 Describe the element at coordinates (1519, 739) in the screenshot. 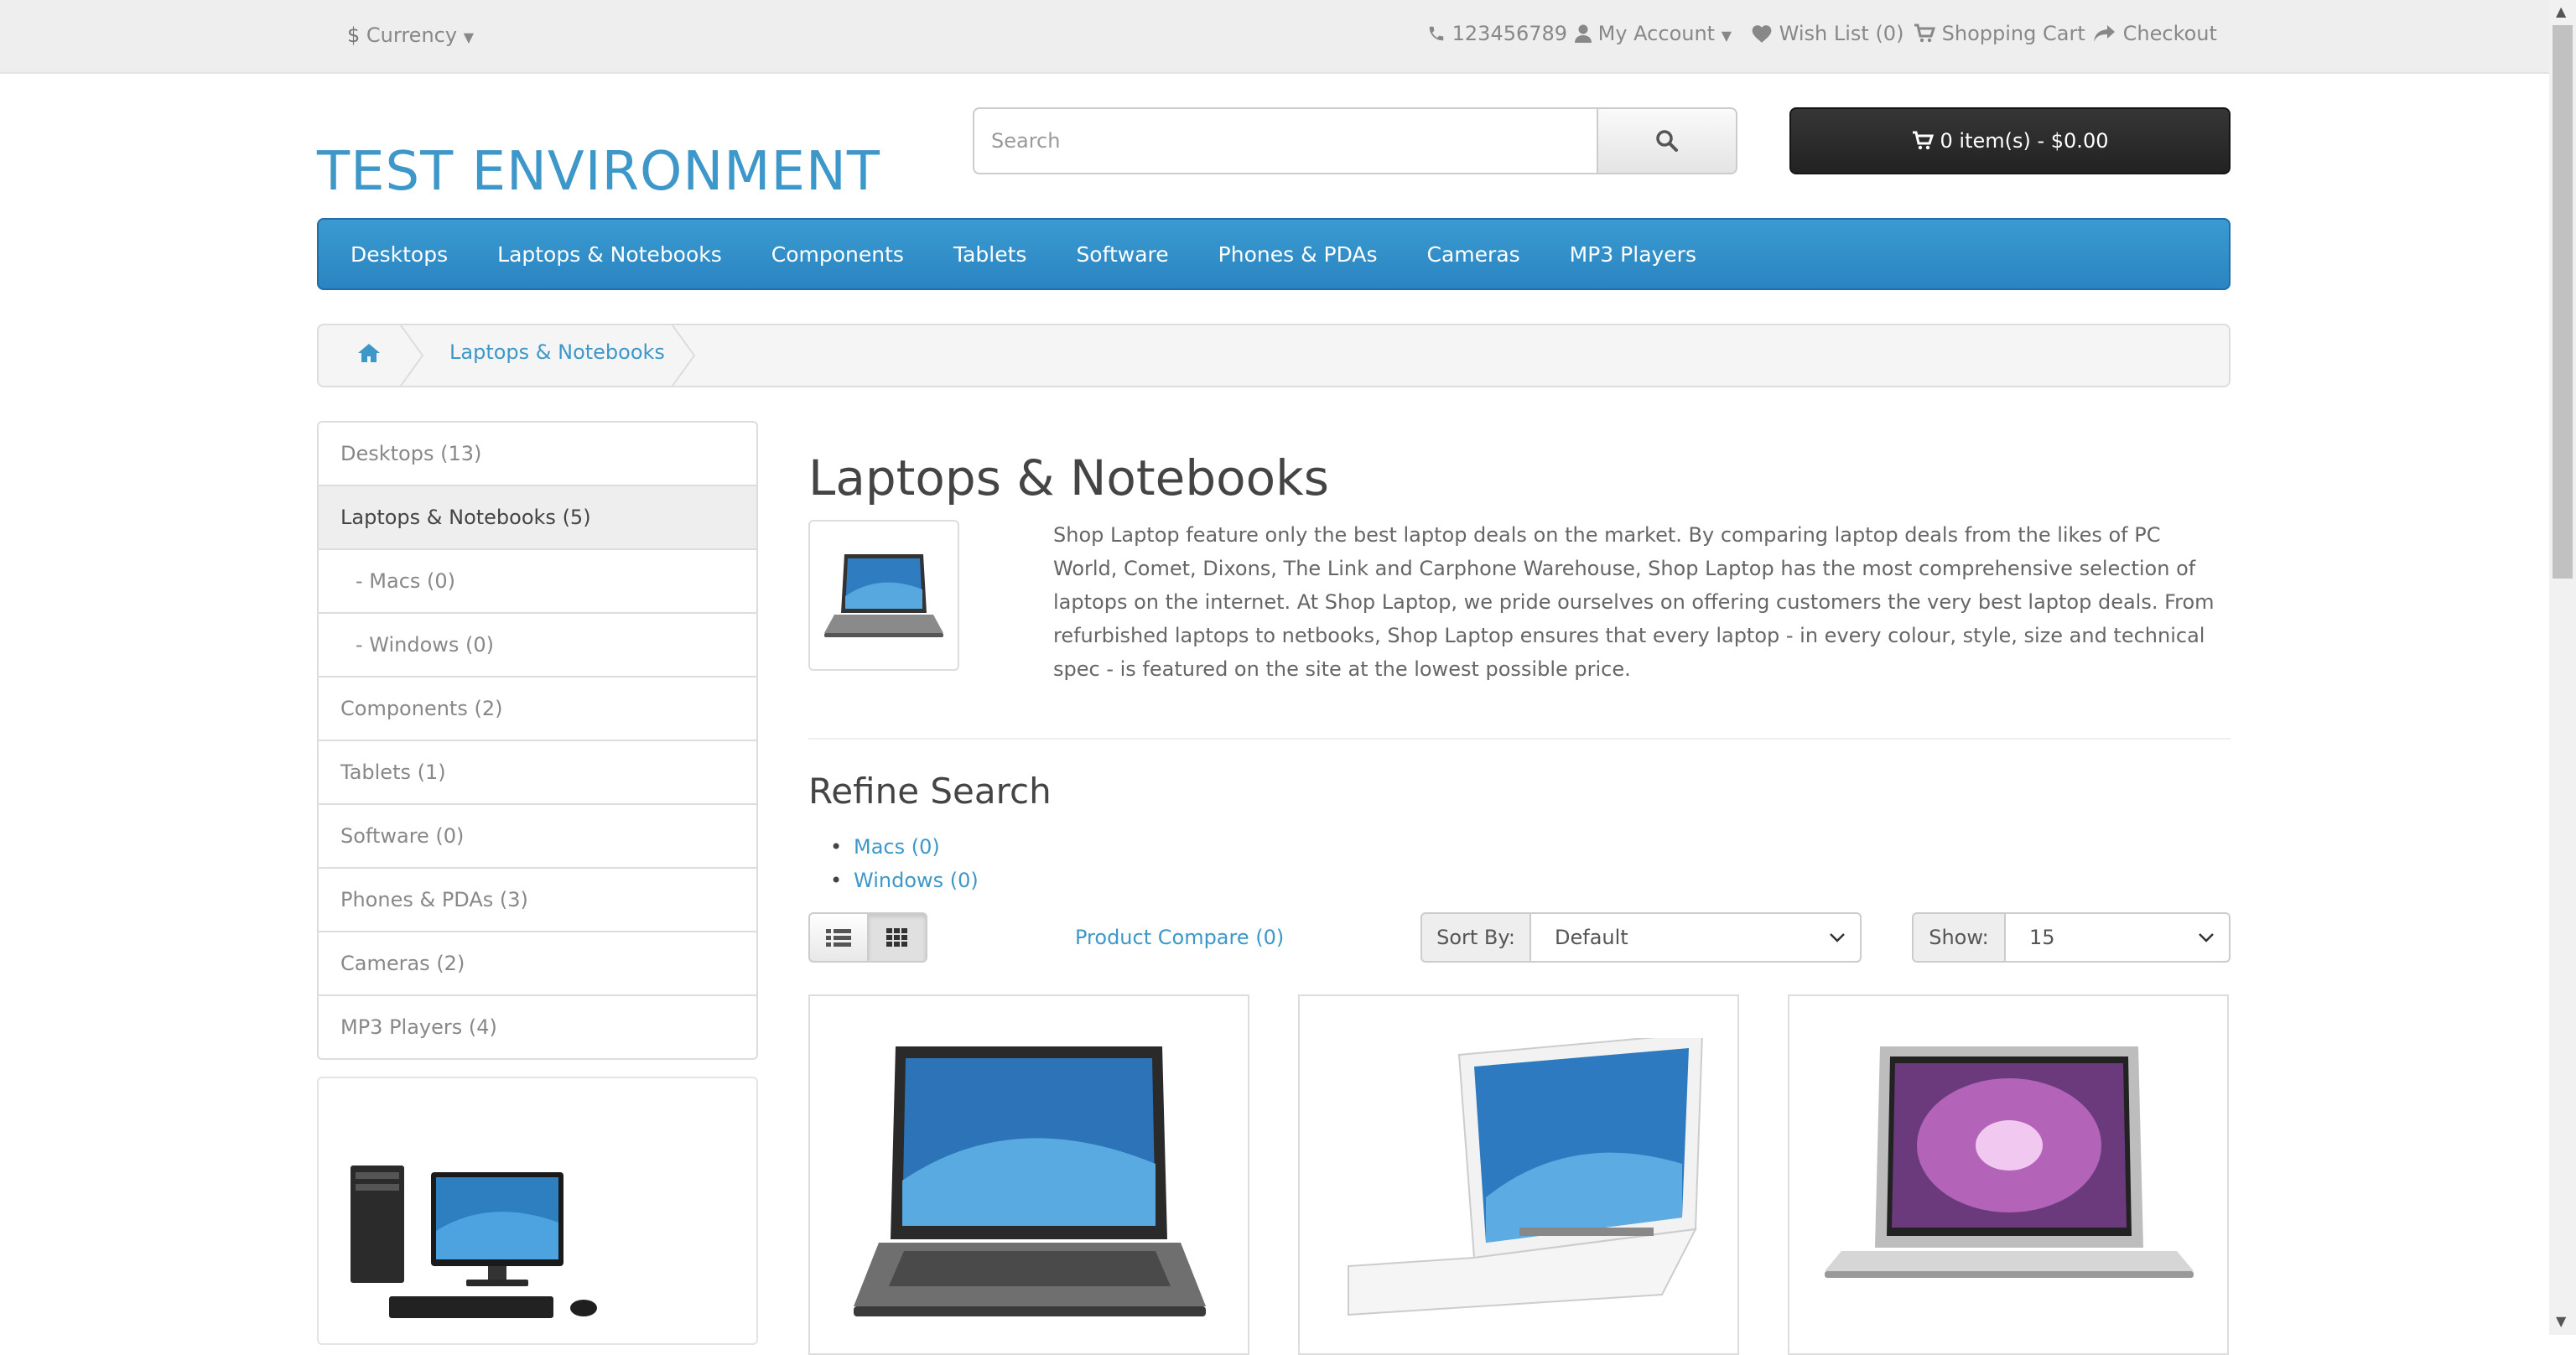

I see `divider` at that location.